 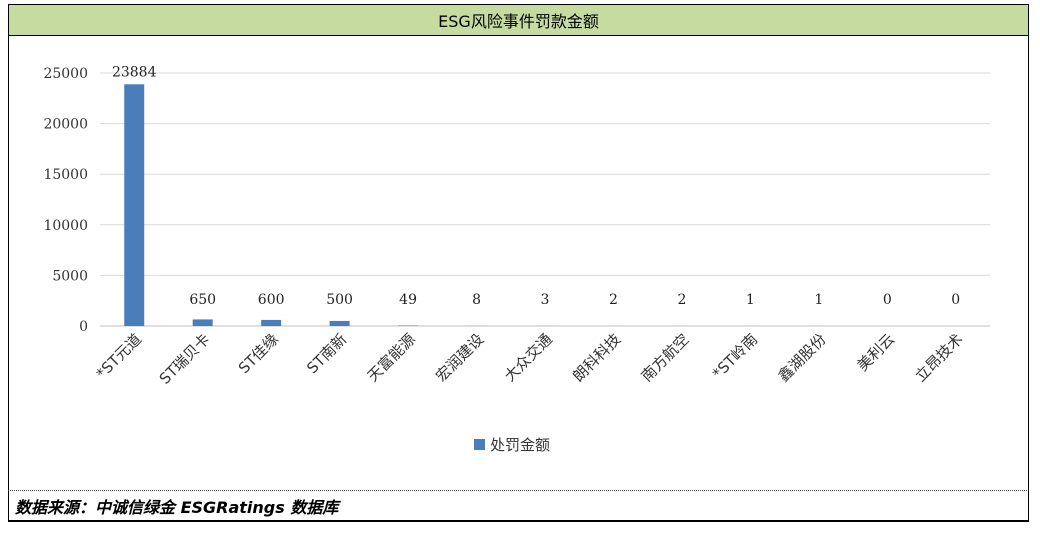 I want to click on y-tick-label: 5000, so click(x=70, y=276).